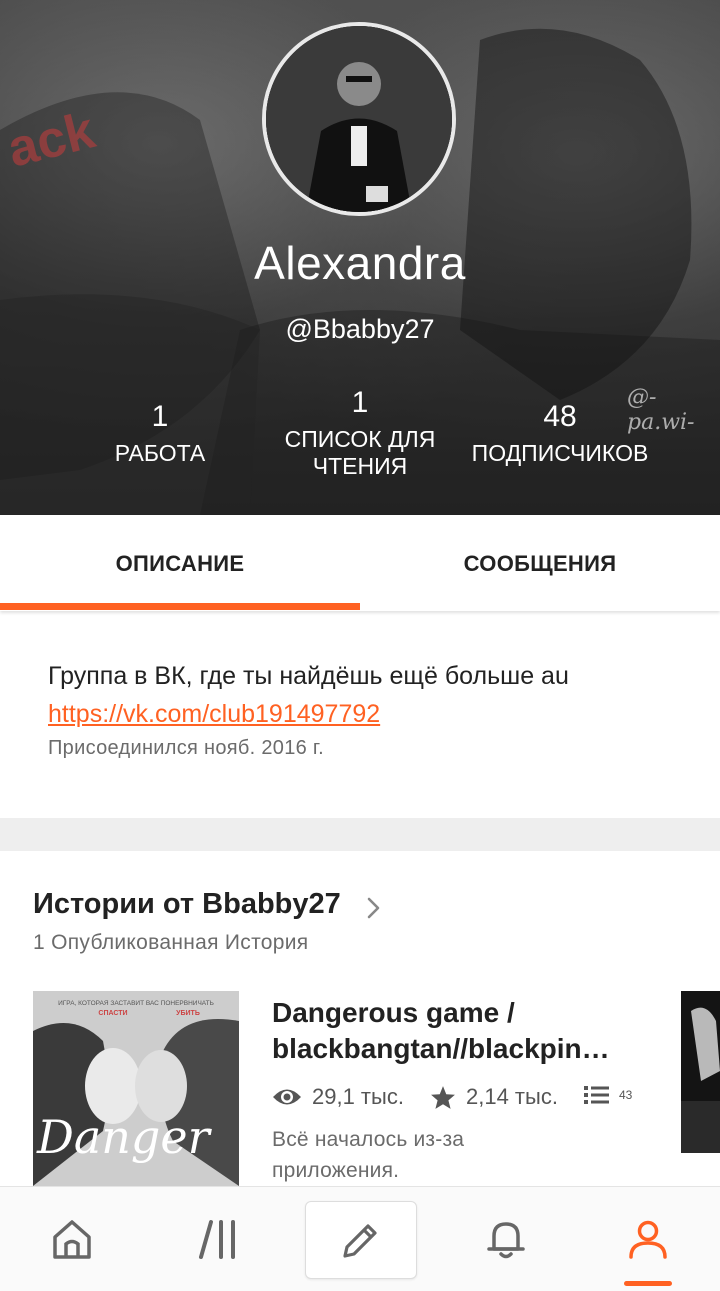  I want to click on story-votes-count: 2,14 тыс., so click(512, 1096).